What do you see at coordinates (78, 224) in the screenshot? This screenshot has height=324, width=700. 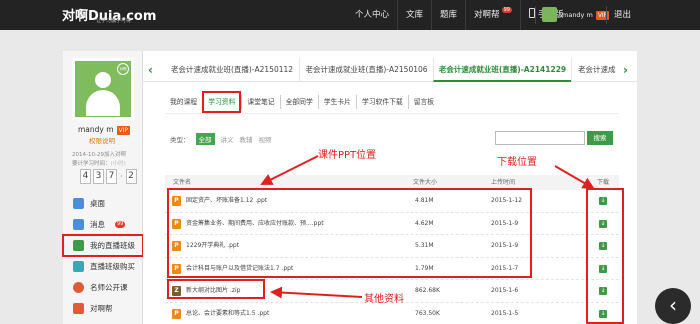 I see `message-icon` at bounding box center [78, 224].